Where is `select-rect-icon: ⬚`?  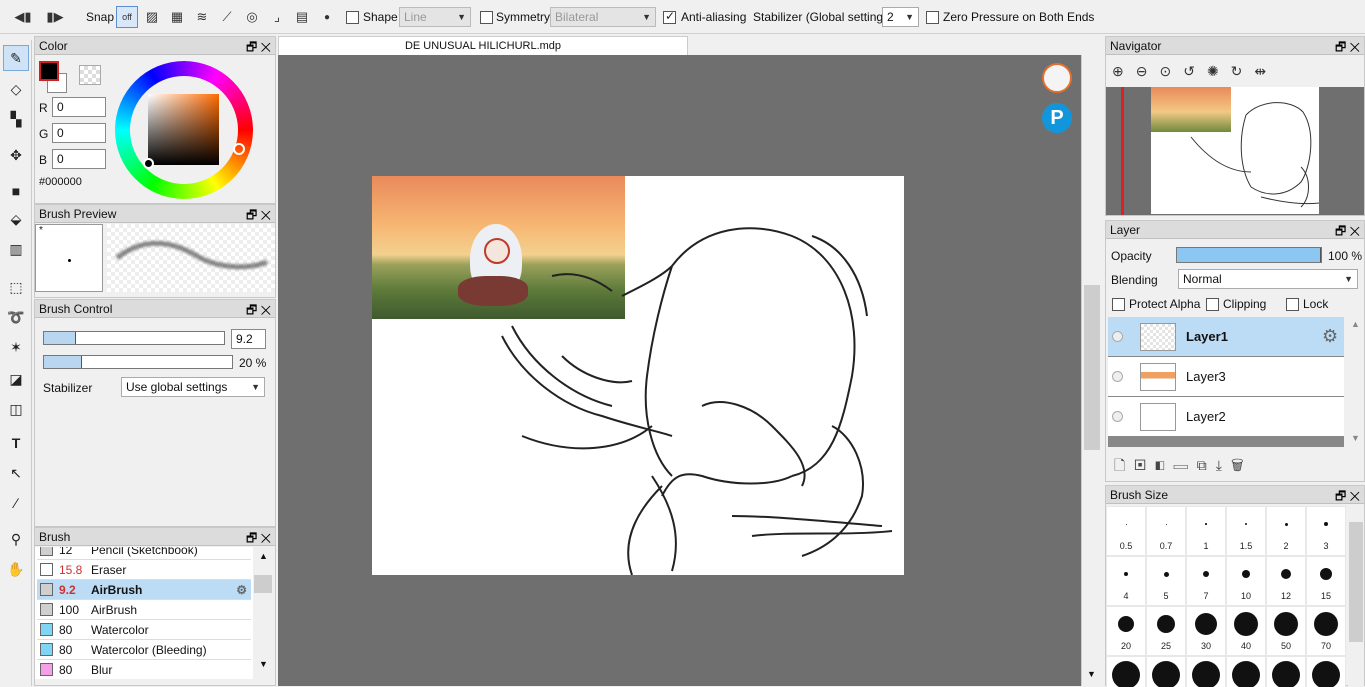 select-rect-icon: ⬚ is located at coordinates (16, 287).